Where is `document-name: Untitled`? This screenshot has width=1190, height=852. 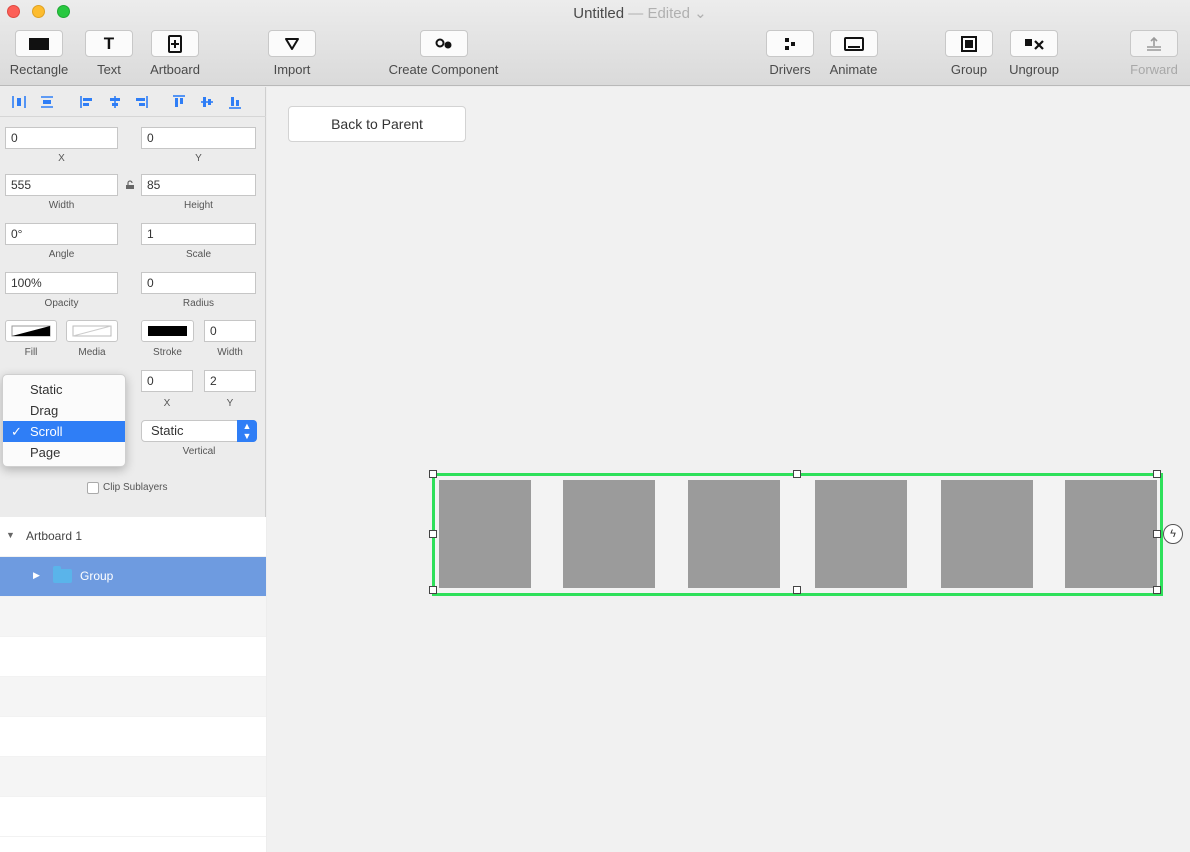
document-name: Untitled is located at coordinates (599, 13).